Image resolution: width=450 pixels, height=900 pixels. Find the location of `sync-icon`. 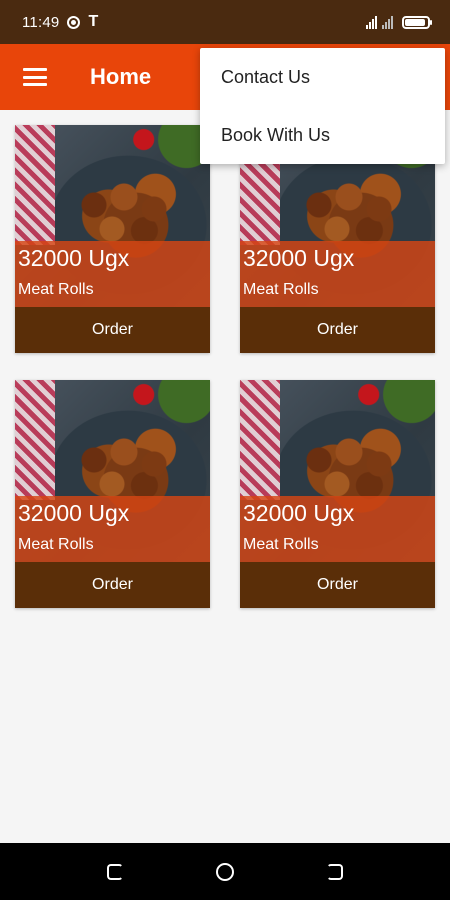

sync-icon is located at coordinates (74, 22).